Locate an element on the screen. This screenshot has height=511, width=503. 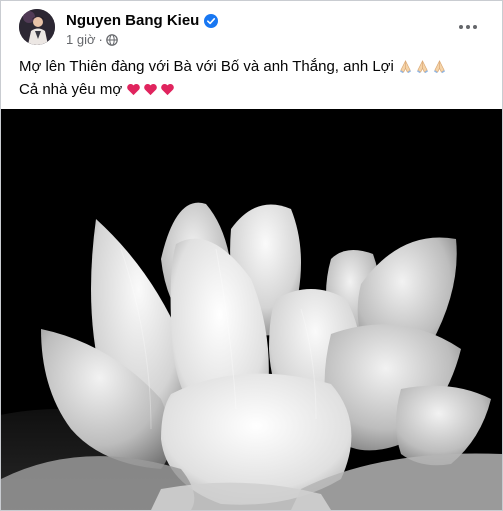
more-options-icon is located at coordinates (468, 27).